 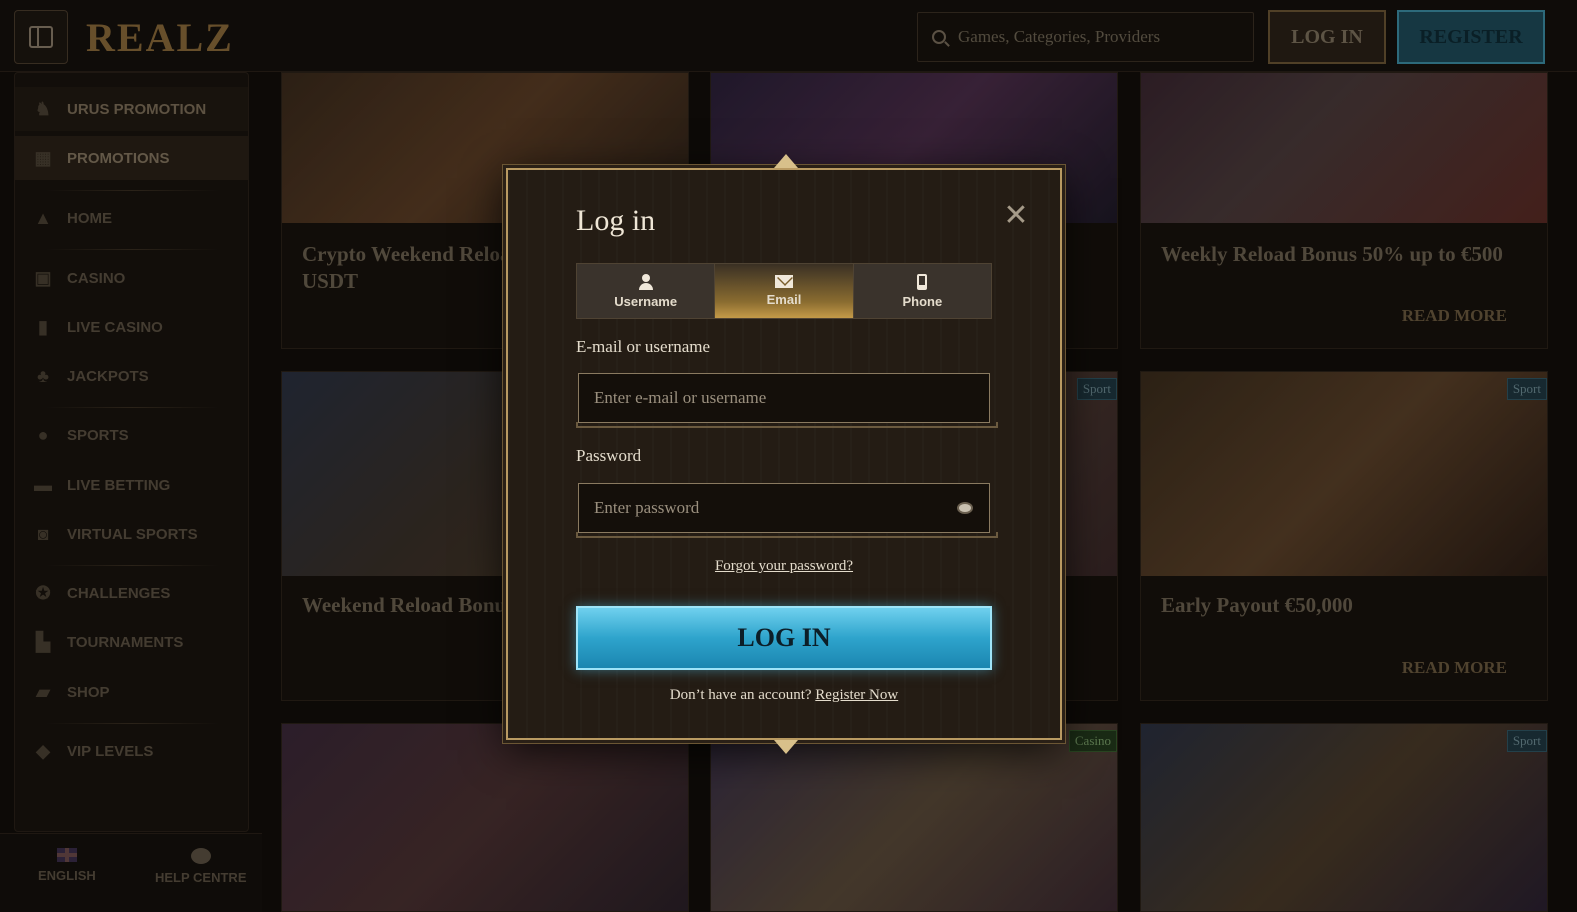 I want to click on password-label: Password, so click(x=609, y=455).